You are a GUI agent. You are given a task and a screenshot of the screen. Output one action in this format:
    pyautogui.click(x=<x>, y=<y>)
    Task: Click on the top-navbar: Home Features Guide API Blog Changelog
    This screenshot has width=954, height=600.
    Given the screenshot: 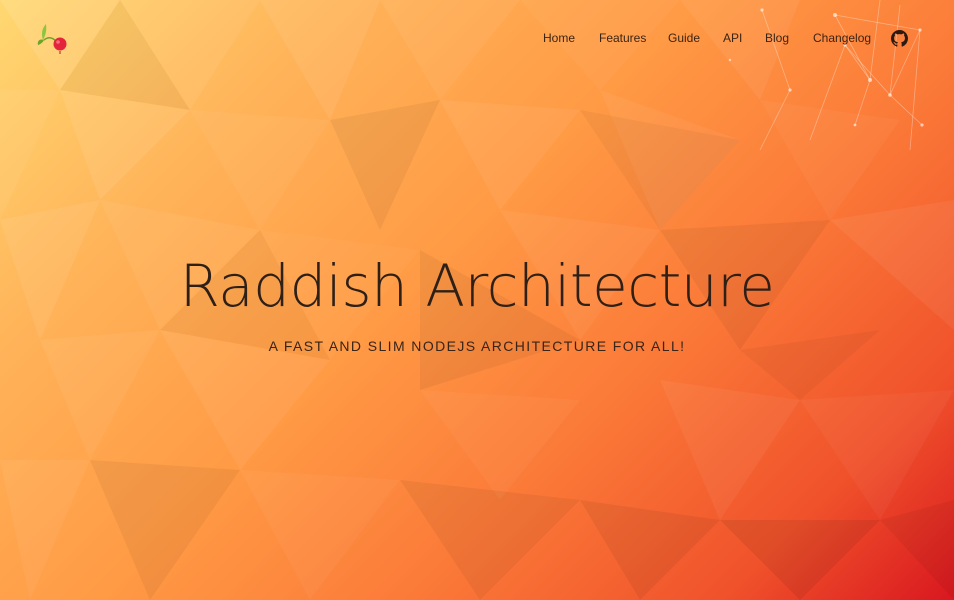 What is the action you would take?
    pyautogui.click(x=477, y=40)
    